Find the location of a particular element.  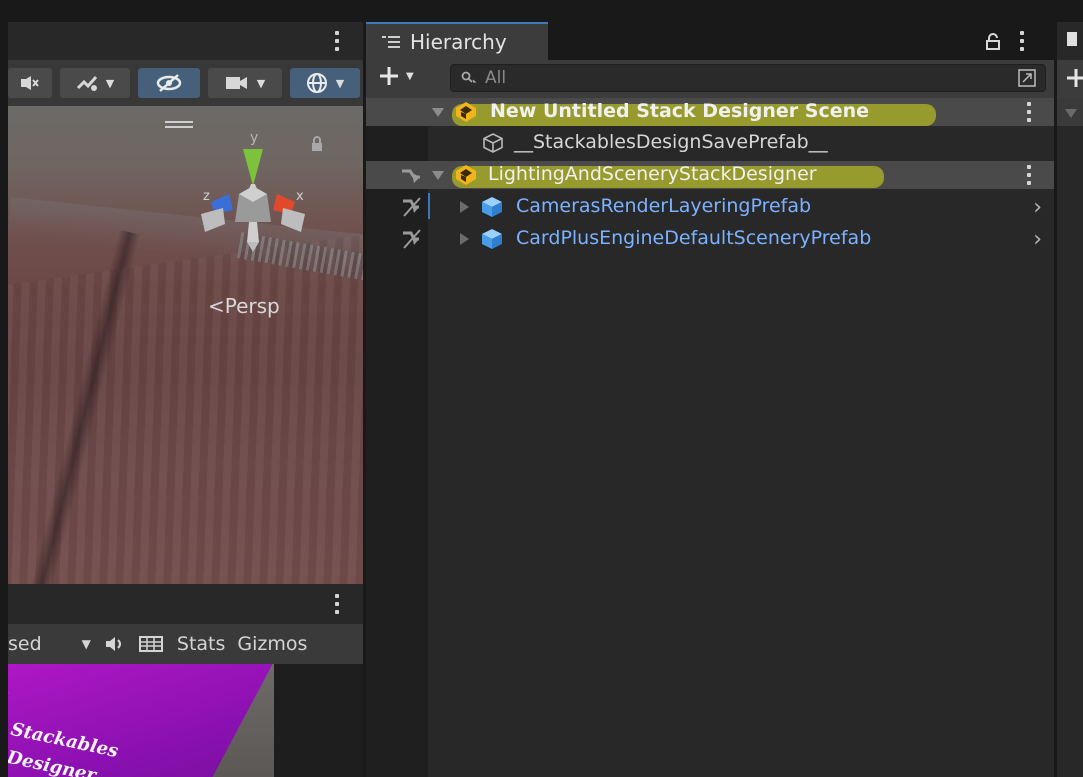

effects-dropdown: ▼ is located at coordinates (95, 83).